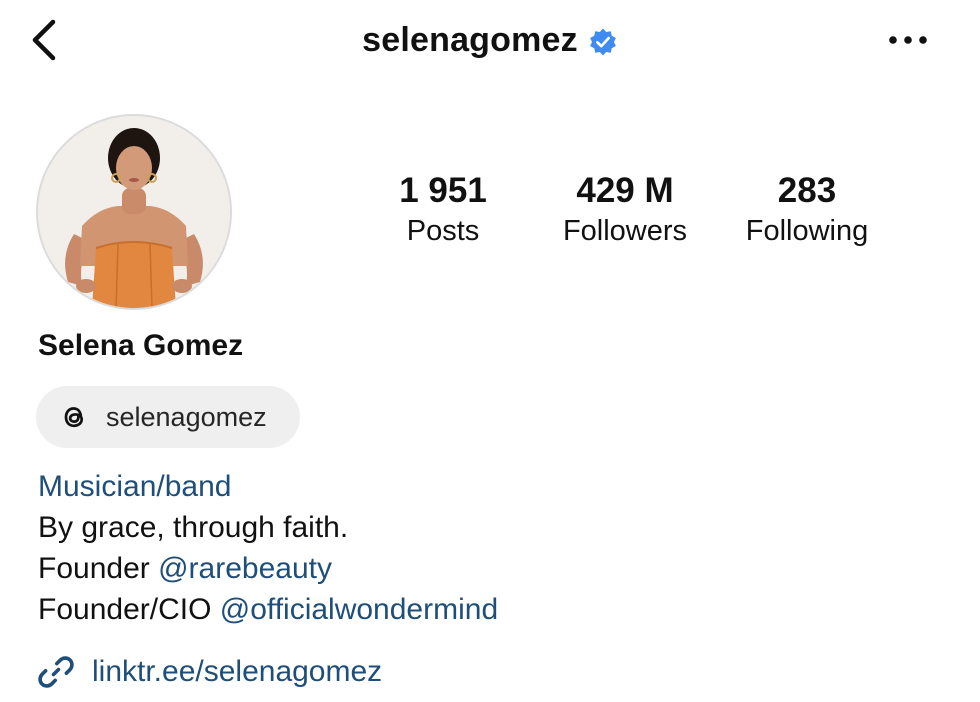 This screenshot has width=980, height=702. What do you see at coordinates (470, 39) in the screenshot?
I see `header-username: selenagomez` at bounding box center [470, 39].